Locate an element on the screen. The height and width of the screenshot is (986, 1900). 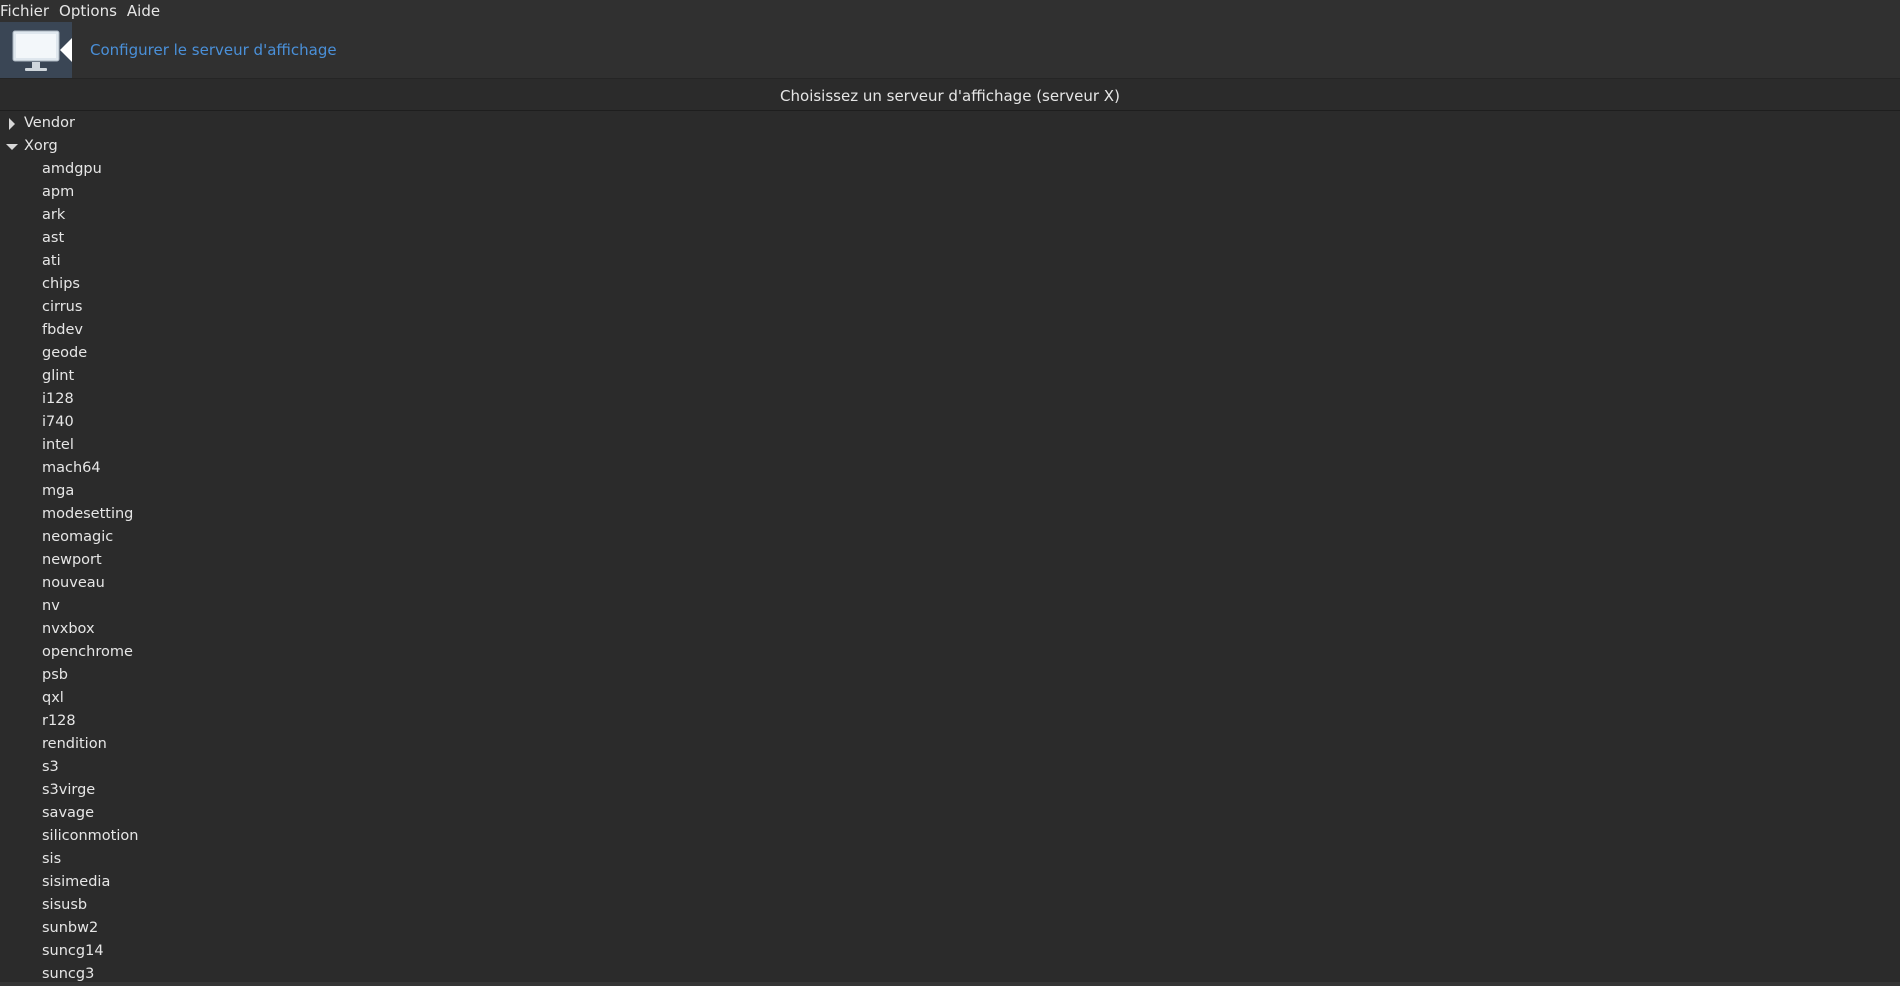
tree-item-sisusb: sisusb is located at coordinates (950, 905).